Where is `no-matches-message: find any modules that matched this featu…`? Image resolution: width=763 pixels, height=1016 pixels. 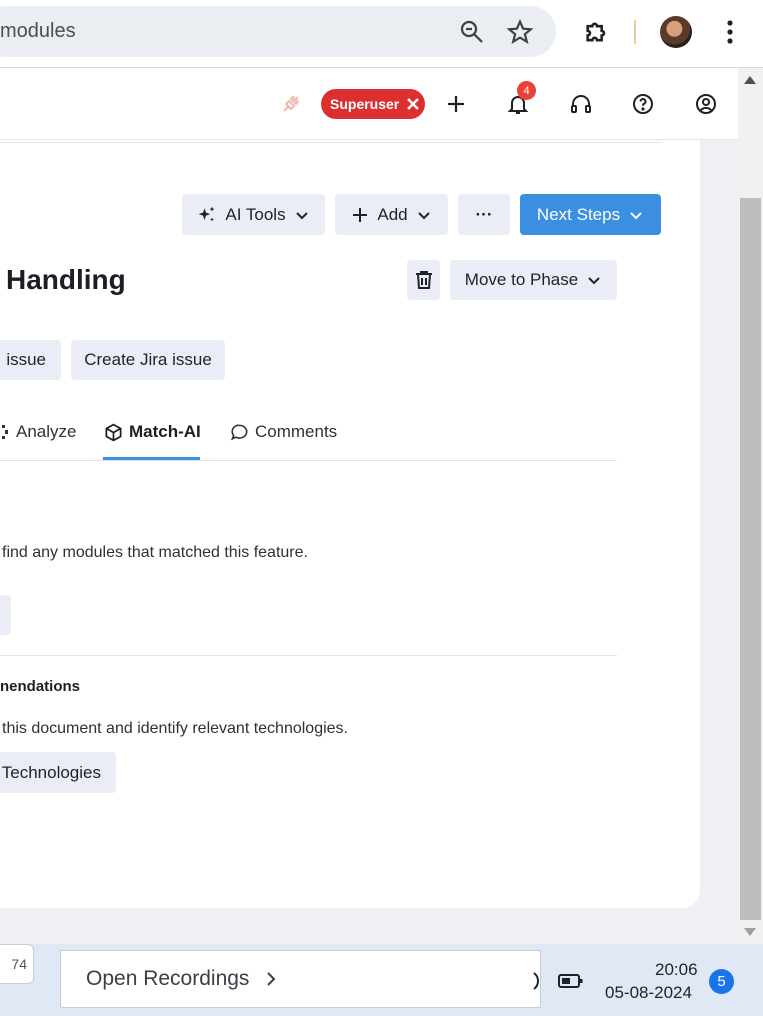
no-matches-message: find any modules that matched this featu… is located at coordinates (155, 552).